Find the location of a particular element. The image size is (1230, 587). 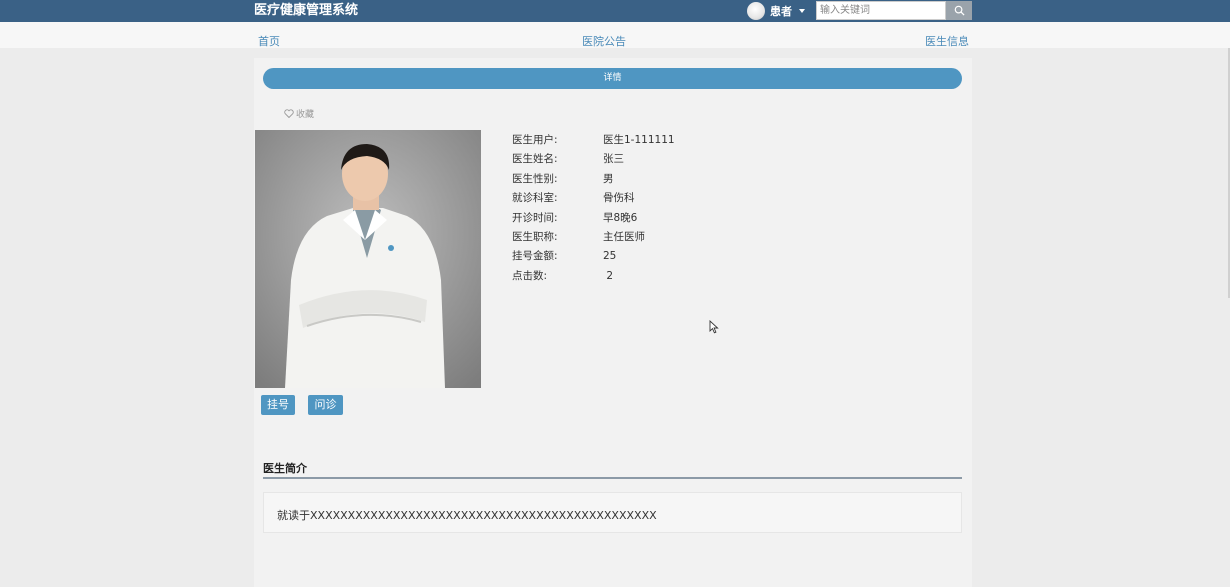

info-label: 就诊科室: is located at coordinates (535, 198).